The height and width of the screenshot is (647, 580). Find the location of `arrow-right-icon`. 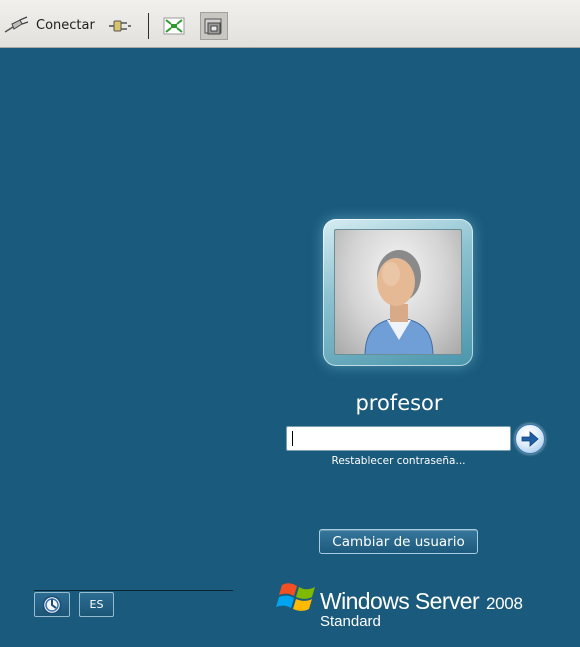

arrow-right-icon is located at coordinates (530, 439).